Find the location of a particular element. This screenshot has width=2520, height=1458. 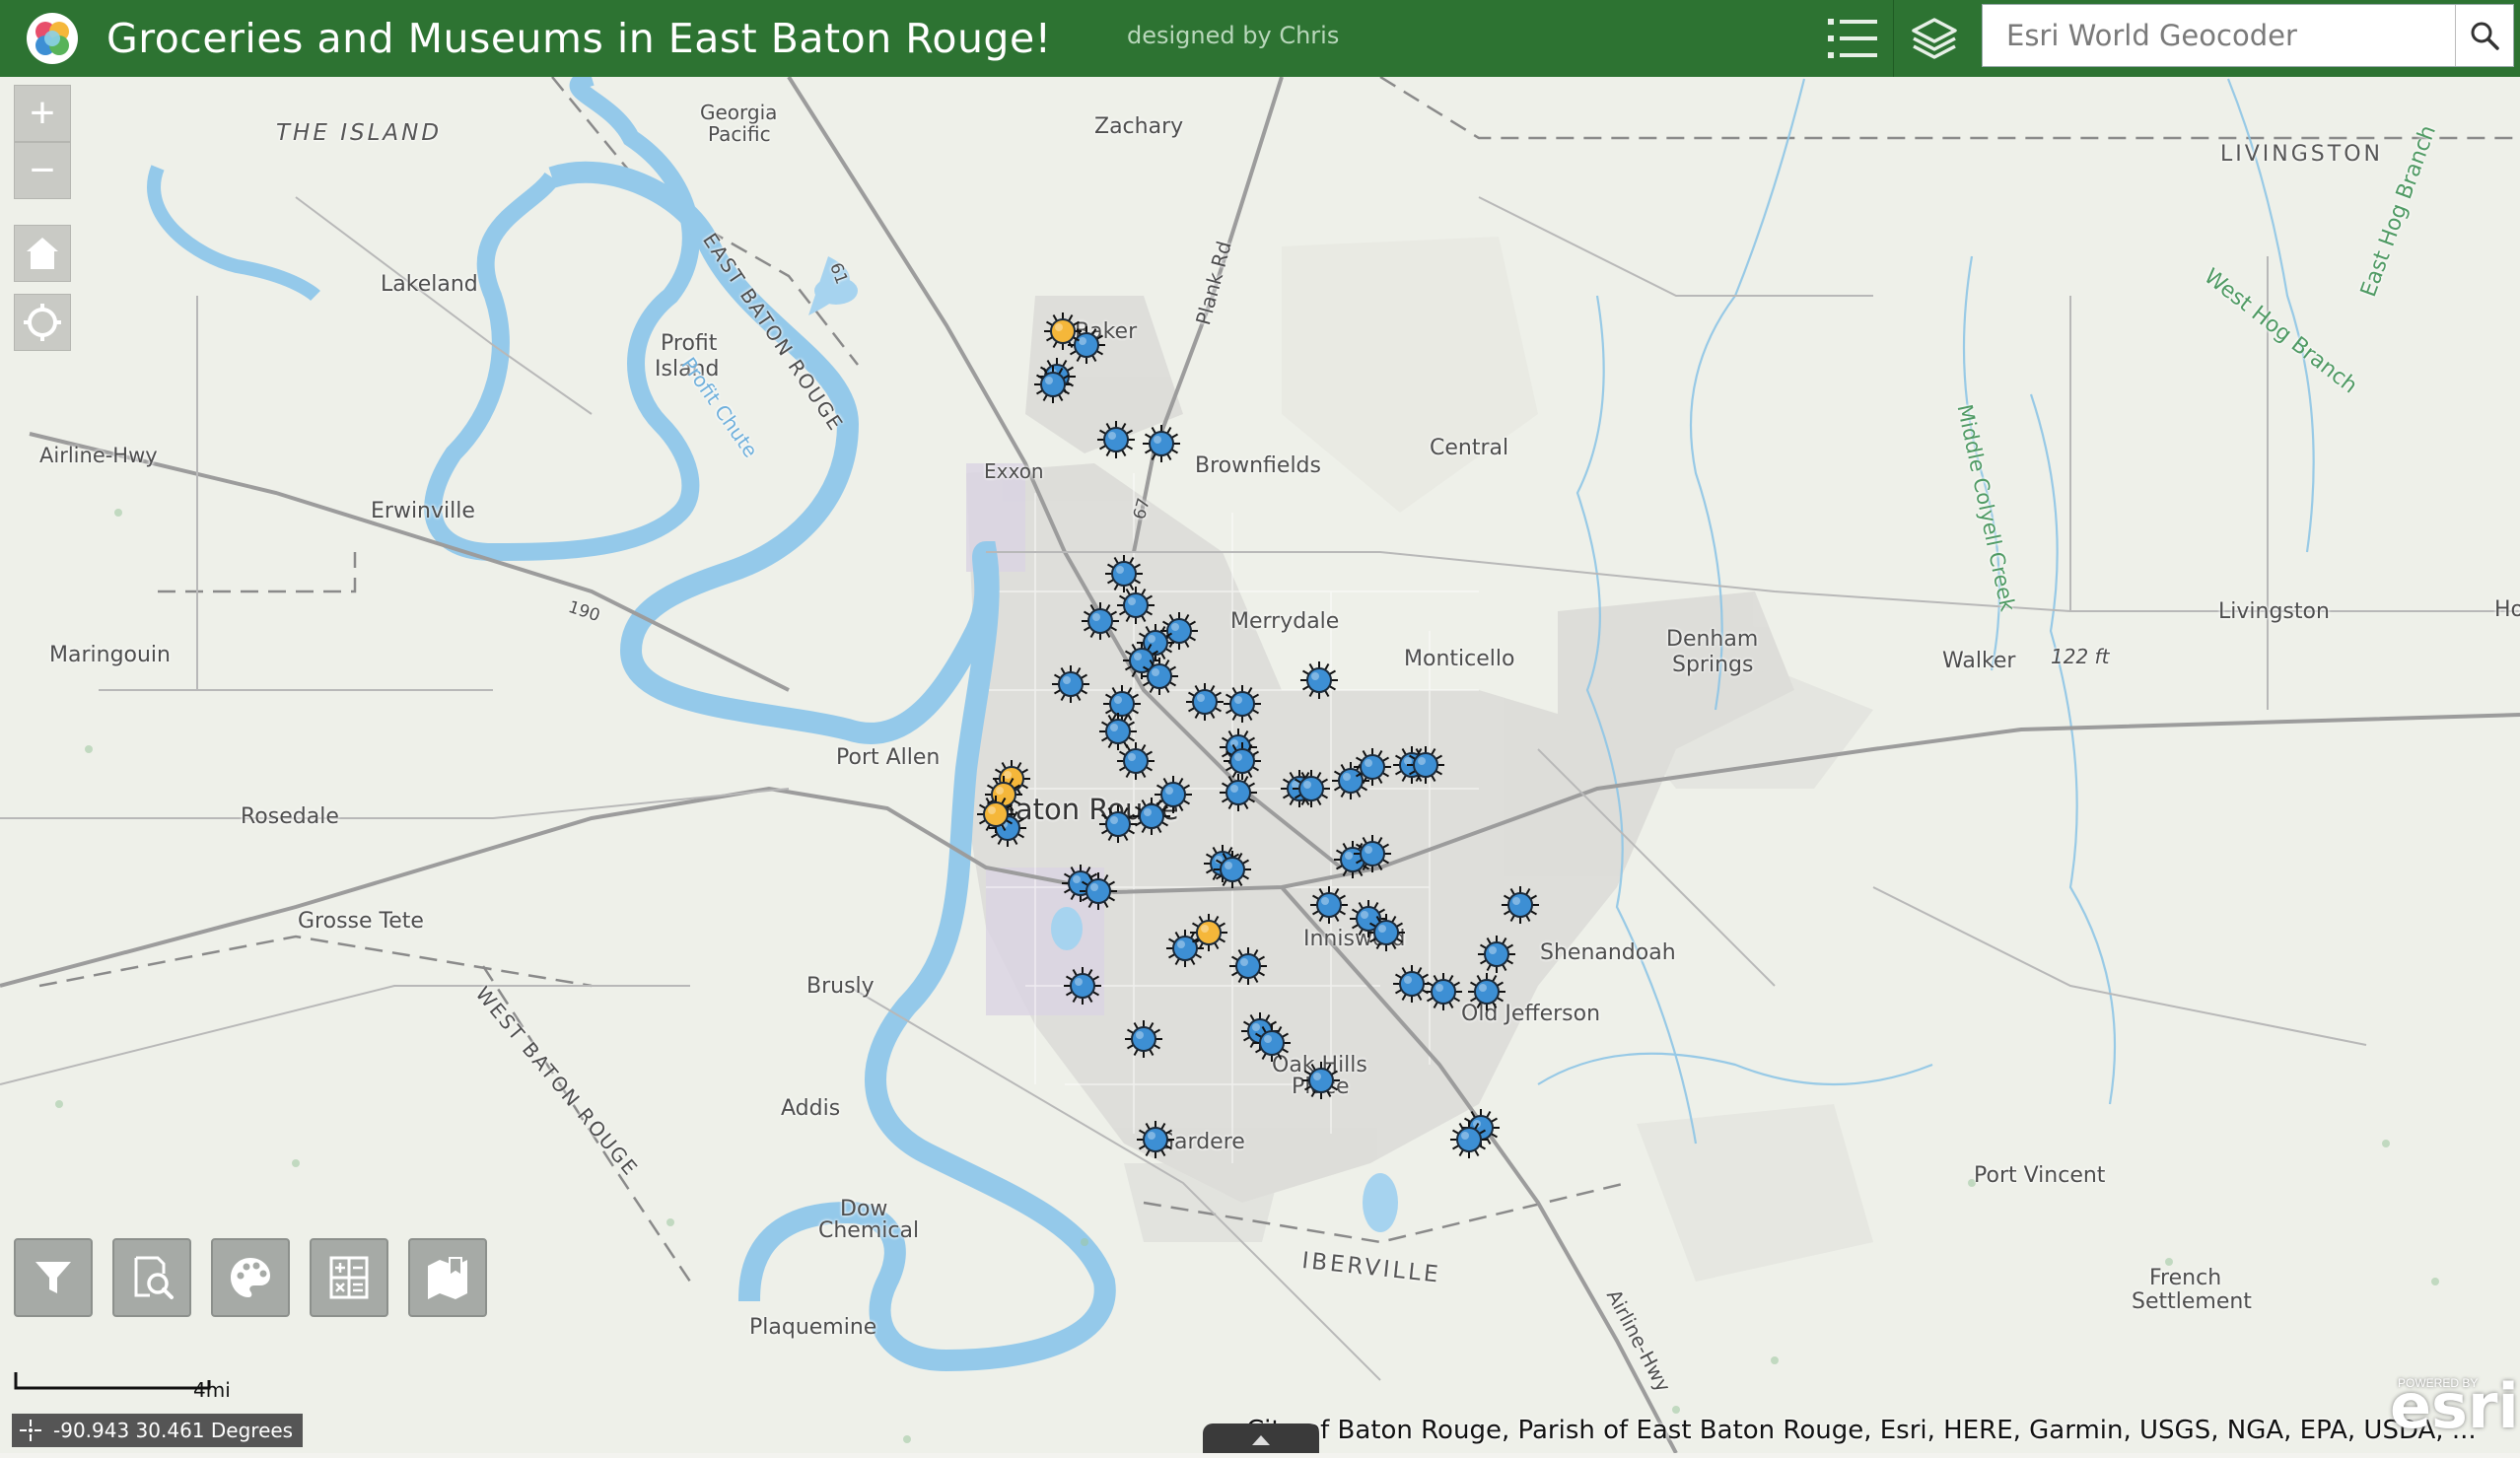

place-label: LIVINGSTON is located at coordinates (2301, 154).